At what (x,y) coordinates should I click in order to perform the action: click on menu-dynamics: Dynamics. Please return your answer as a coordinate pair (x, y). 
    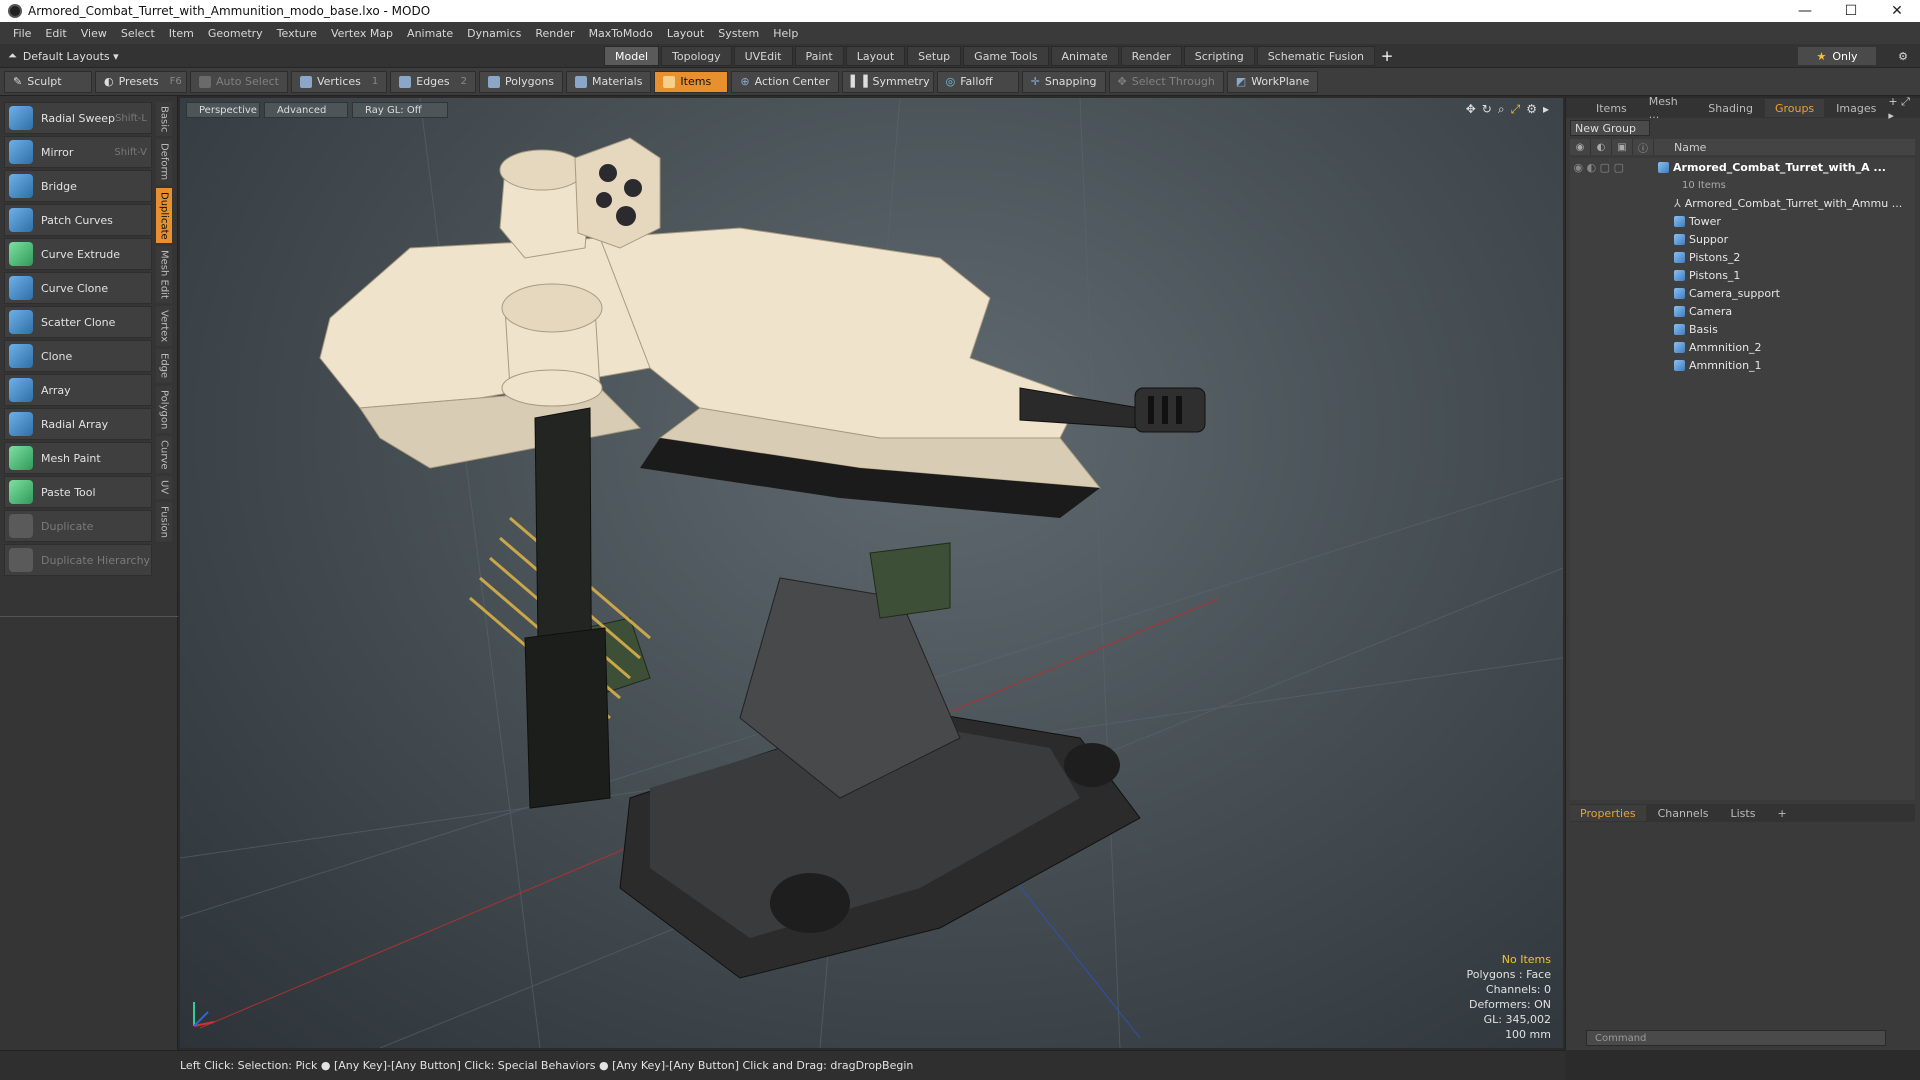
    Looking at the image, I should click on (494, 33).